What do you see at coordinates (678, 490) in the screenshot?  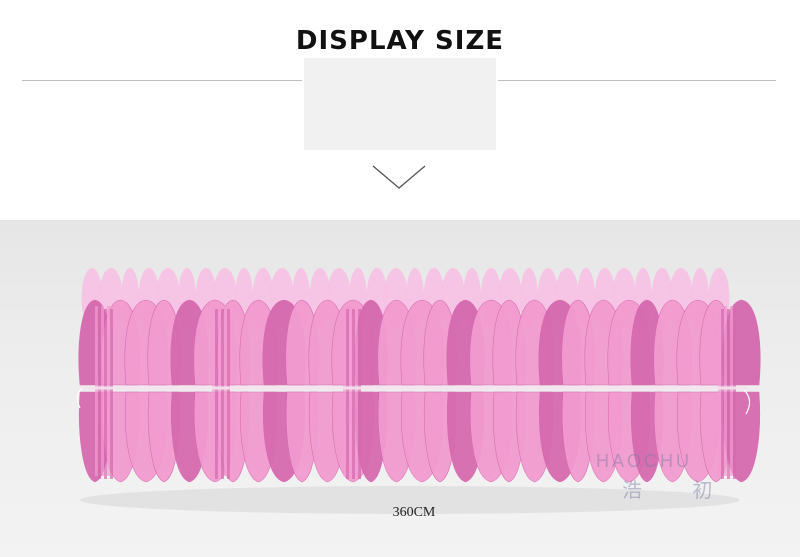 I see `watermark-cjk: 浩 初` at bounding box center [678, 490].